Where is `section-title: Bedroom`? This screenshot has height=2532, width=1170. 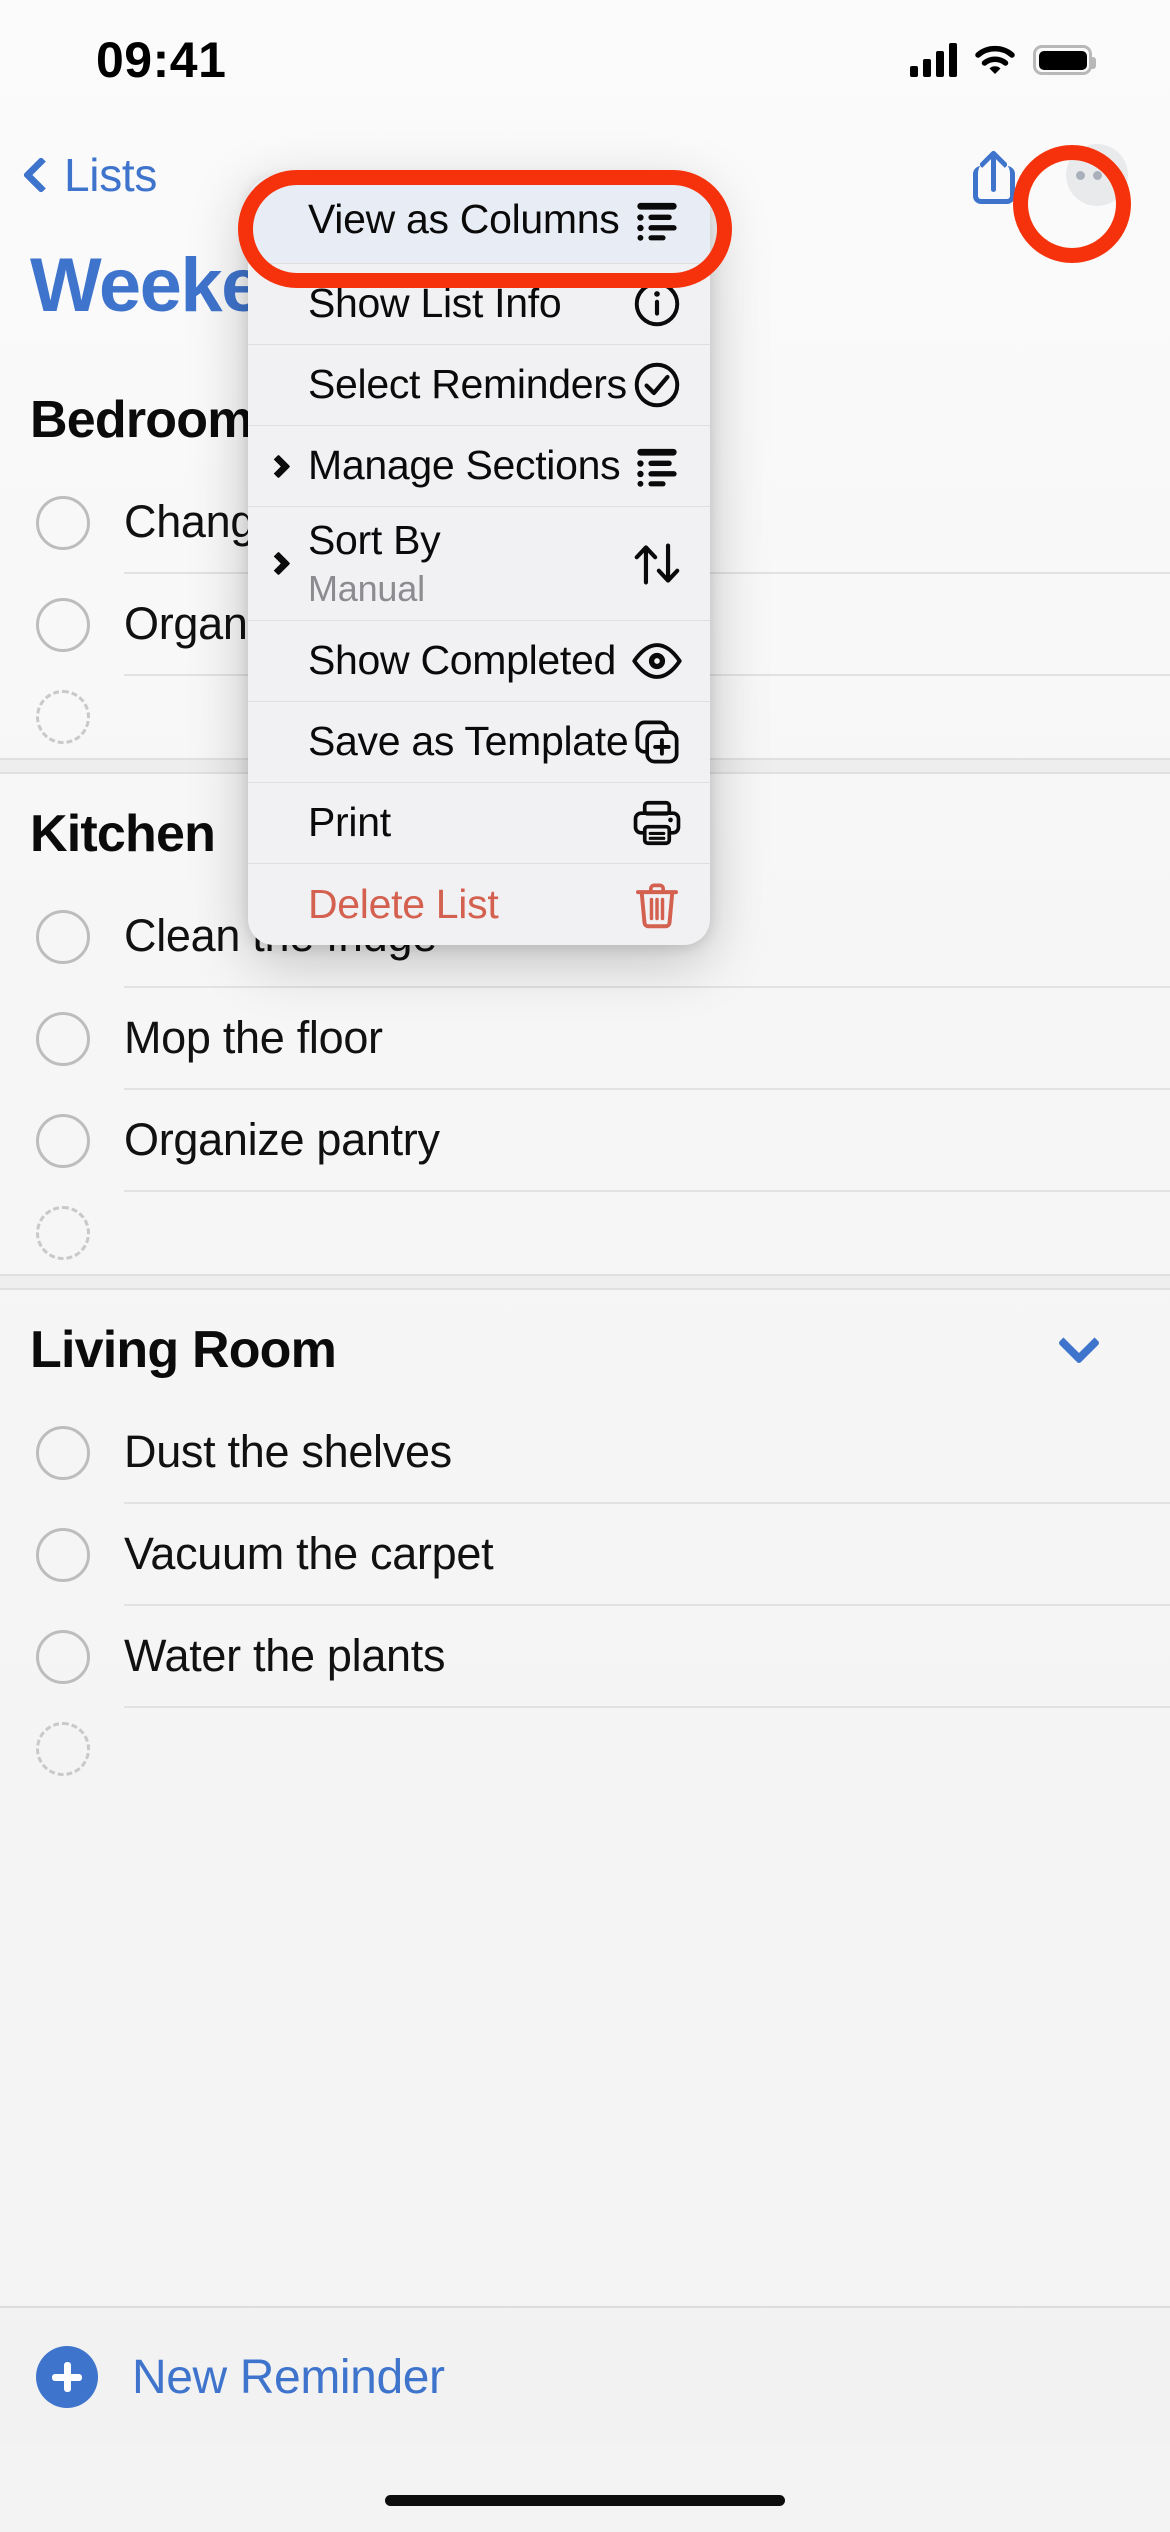
section-title: Bedroom is located at coordinates (141, 420).